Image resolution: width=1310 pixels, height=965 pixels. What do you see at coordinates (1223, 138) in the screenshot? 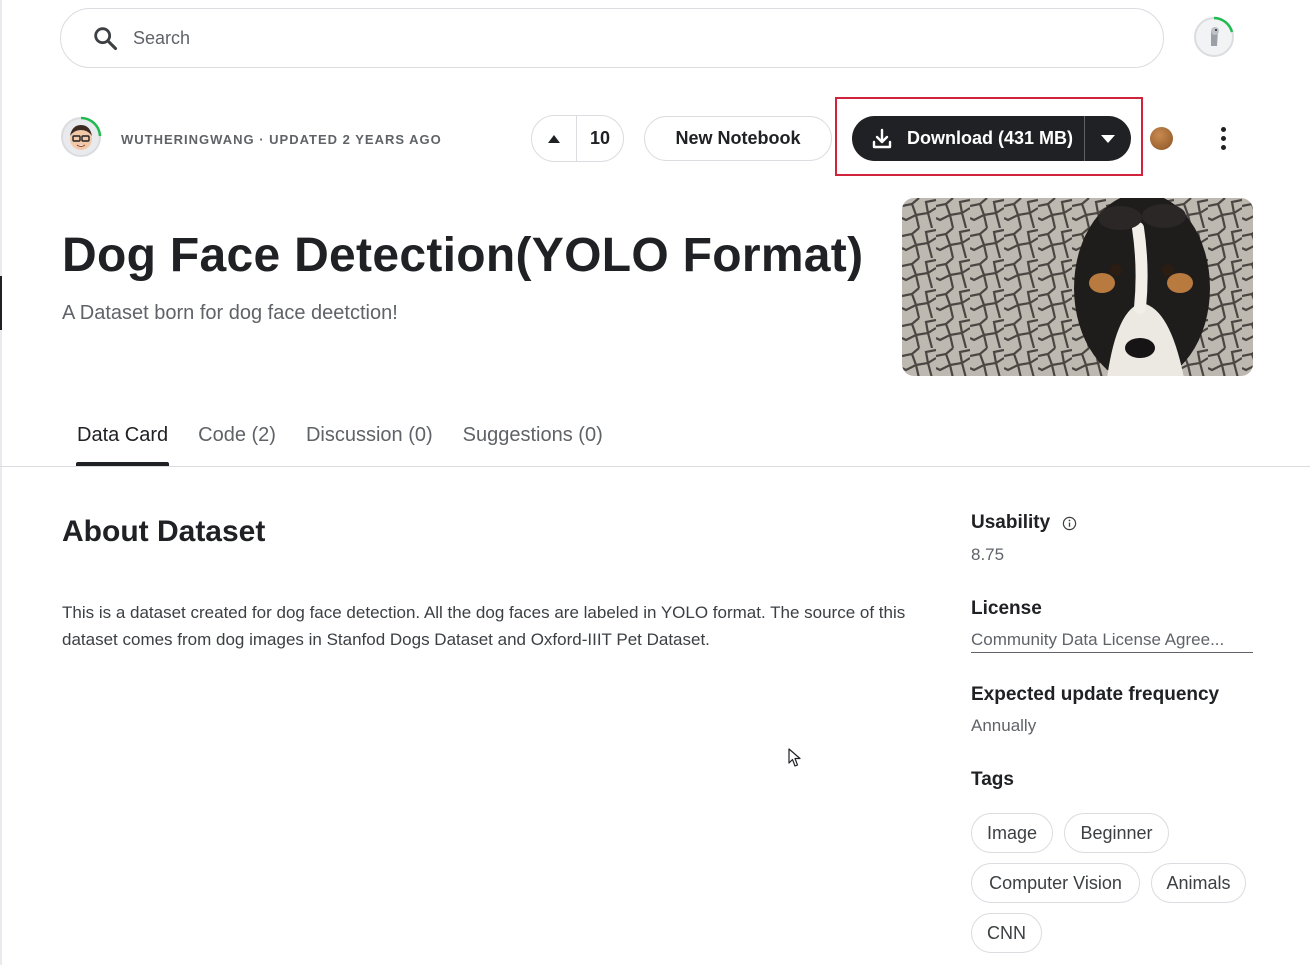
I see `more-options-icon` at bounding box center [1223, 138].